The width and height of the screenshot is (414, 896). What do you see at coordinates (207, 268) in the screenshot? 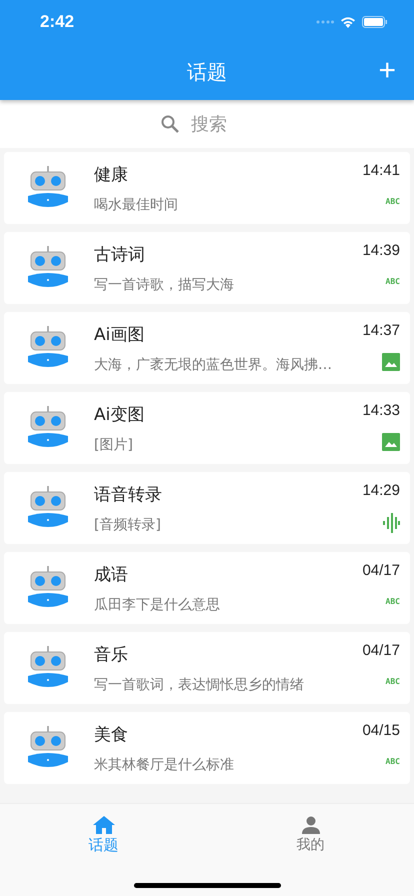
I see `topic-card: 古诗词 写一首诗歌，描写大海 14:39 ABC` at bounding box center [207, 268].